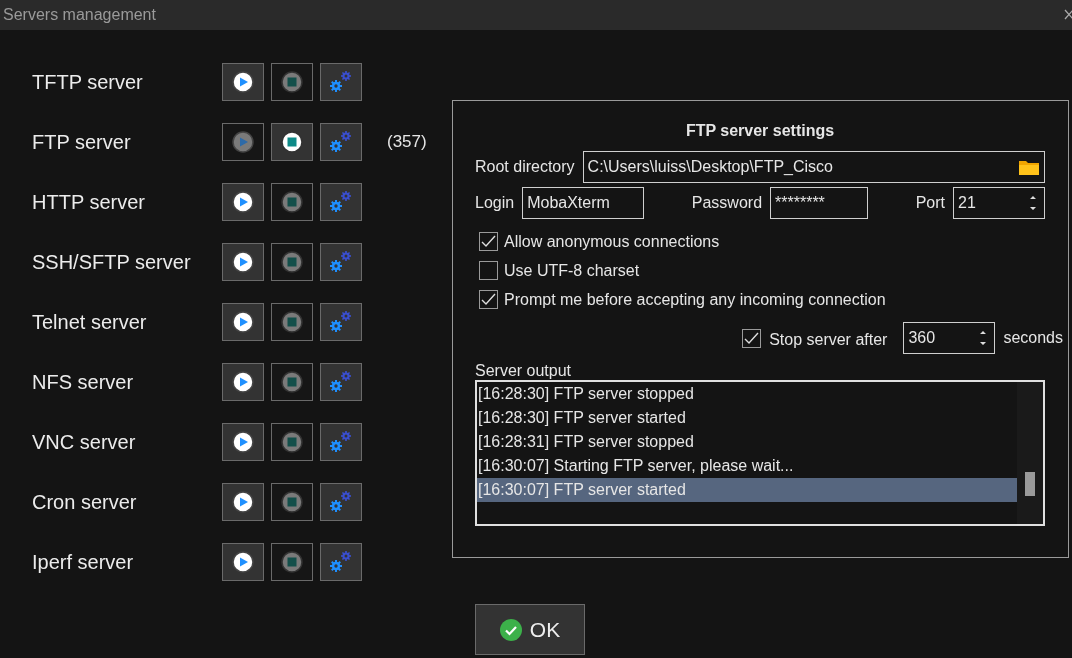 The height and width of the screenshot is (658, 1072). Describe the element at coordinates (1033, 338) in the screenshot. I see `unit-label: seconds` at that location.